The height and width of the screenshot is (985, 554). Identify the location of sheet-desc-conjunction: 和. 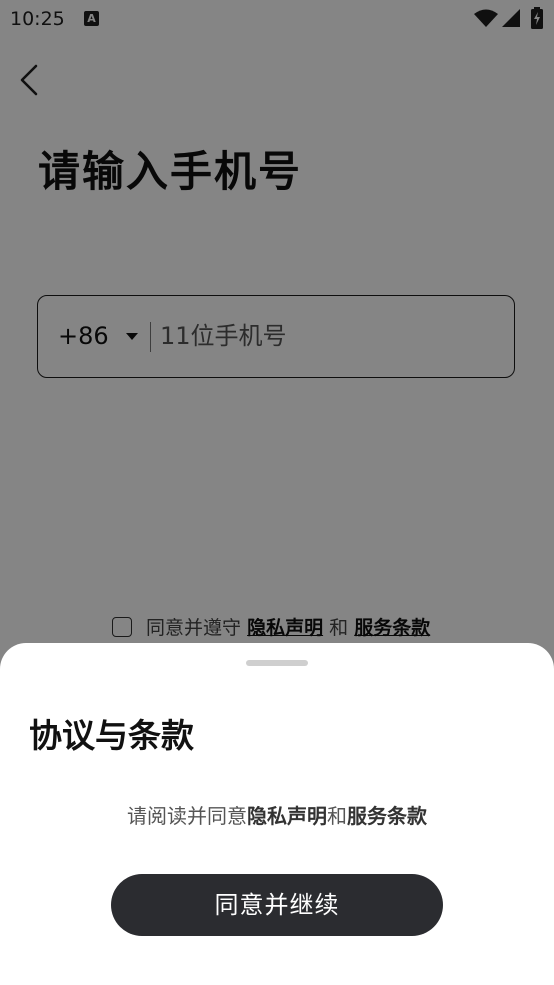
(337, 816).